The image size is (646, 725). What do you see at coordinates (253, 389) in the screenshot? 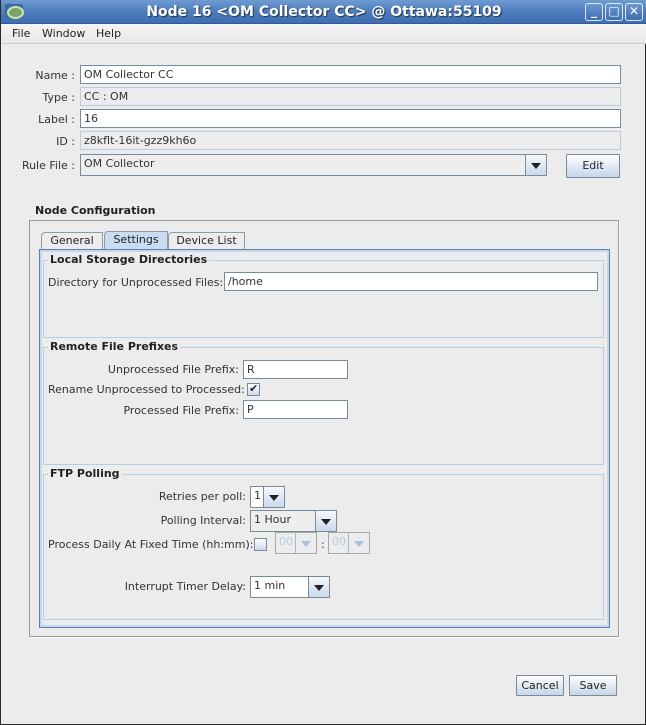
I see `rename-checkbox` at bounding box center [253, 389].